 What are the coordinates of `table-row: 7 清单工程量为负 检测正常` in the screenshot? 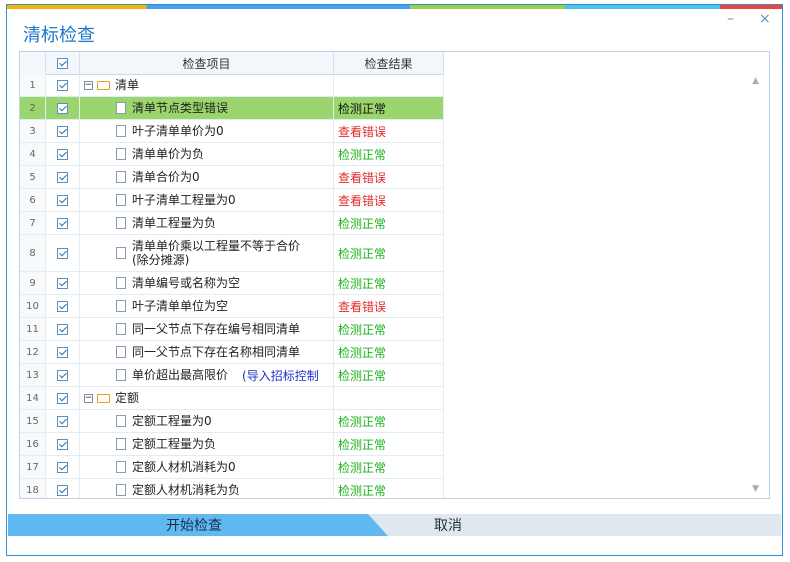 It's located at (232, 223).